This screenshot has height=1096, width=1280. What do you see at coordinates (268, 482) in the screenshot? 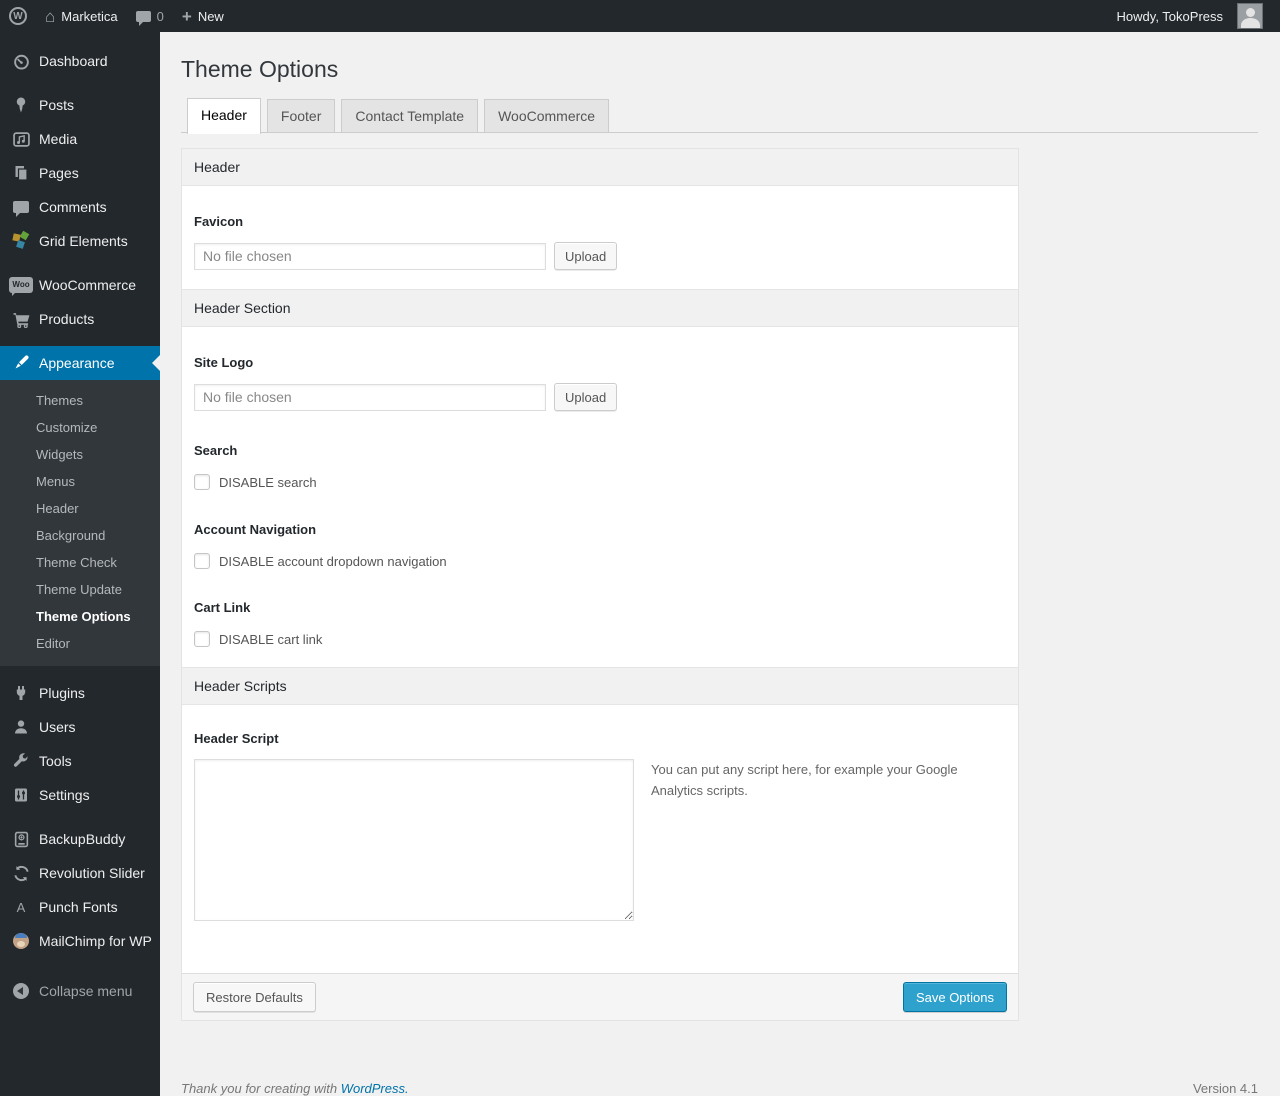
I see `disable-search-checkbox-label: DISABLE search` at bounding box center [268, 482].